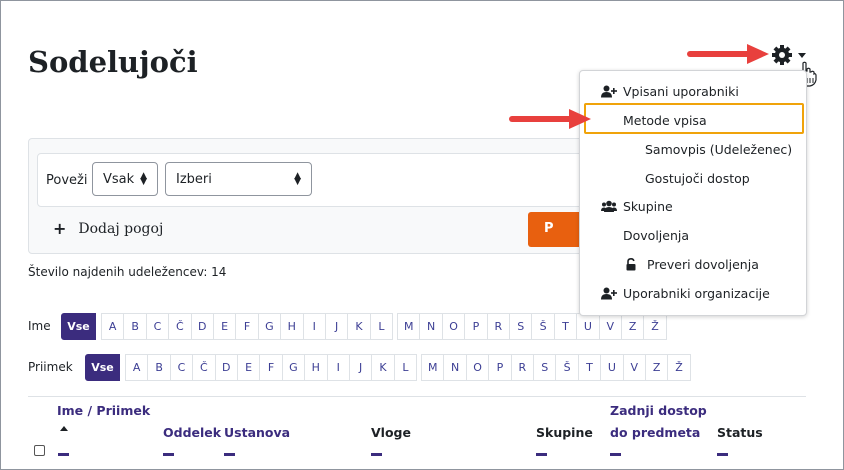 This screenshot has width=844, height=470. I want to click on menu-item-label: Vpisani uporabniki, so click(681, 91).